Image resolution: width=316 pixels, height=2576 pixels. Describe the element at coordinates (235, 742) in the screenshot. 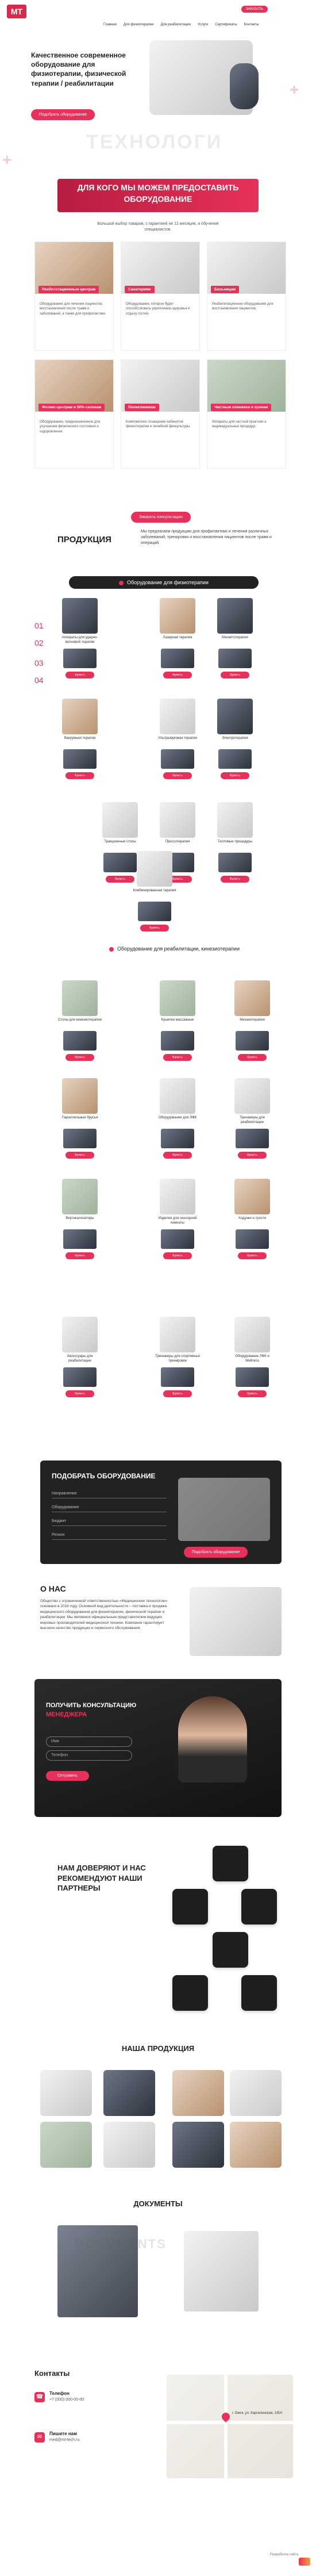

I see `product-tile: Электротерапия Купить` at that location.